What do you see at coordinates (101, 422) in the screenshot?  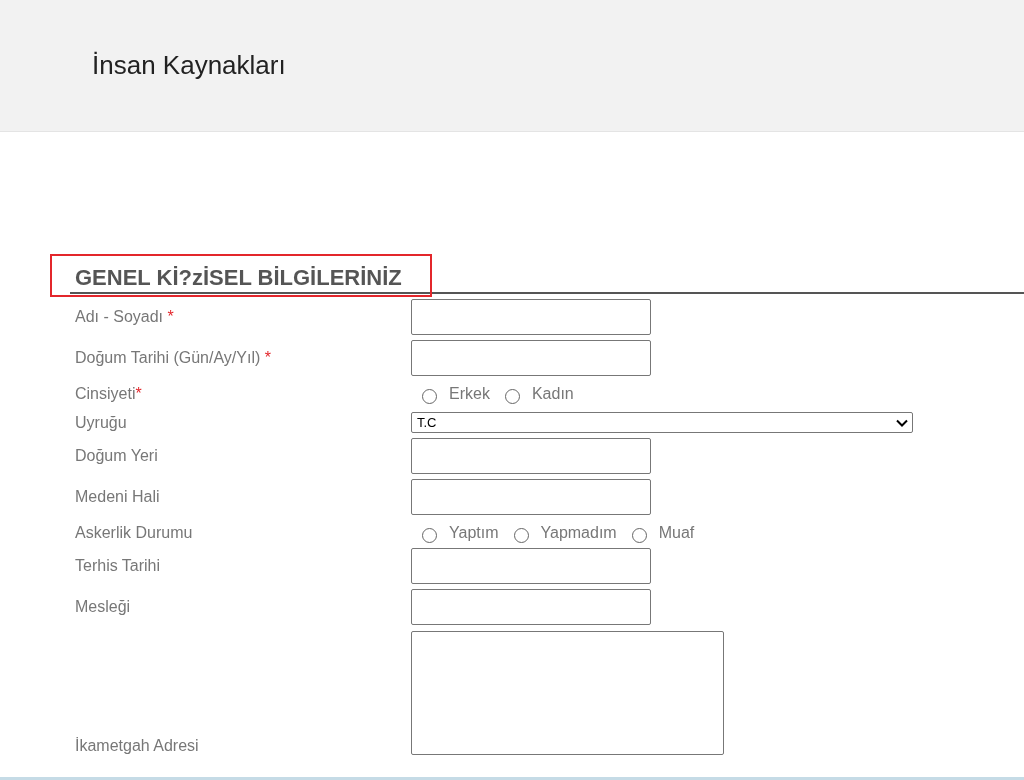 I see `field-label: Uyruğu` at bounding box center [101, 422].